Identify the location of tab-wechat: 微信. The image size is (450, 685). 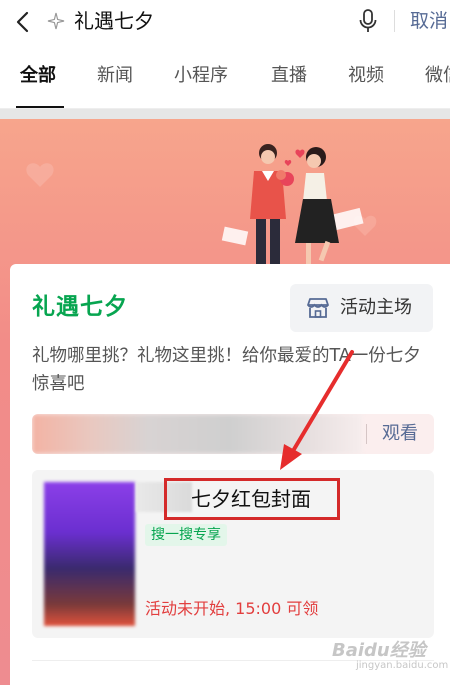
(437, 76).